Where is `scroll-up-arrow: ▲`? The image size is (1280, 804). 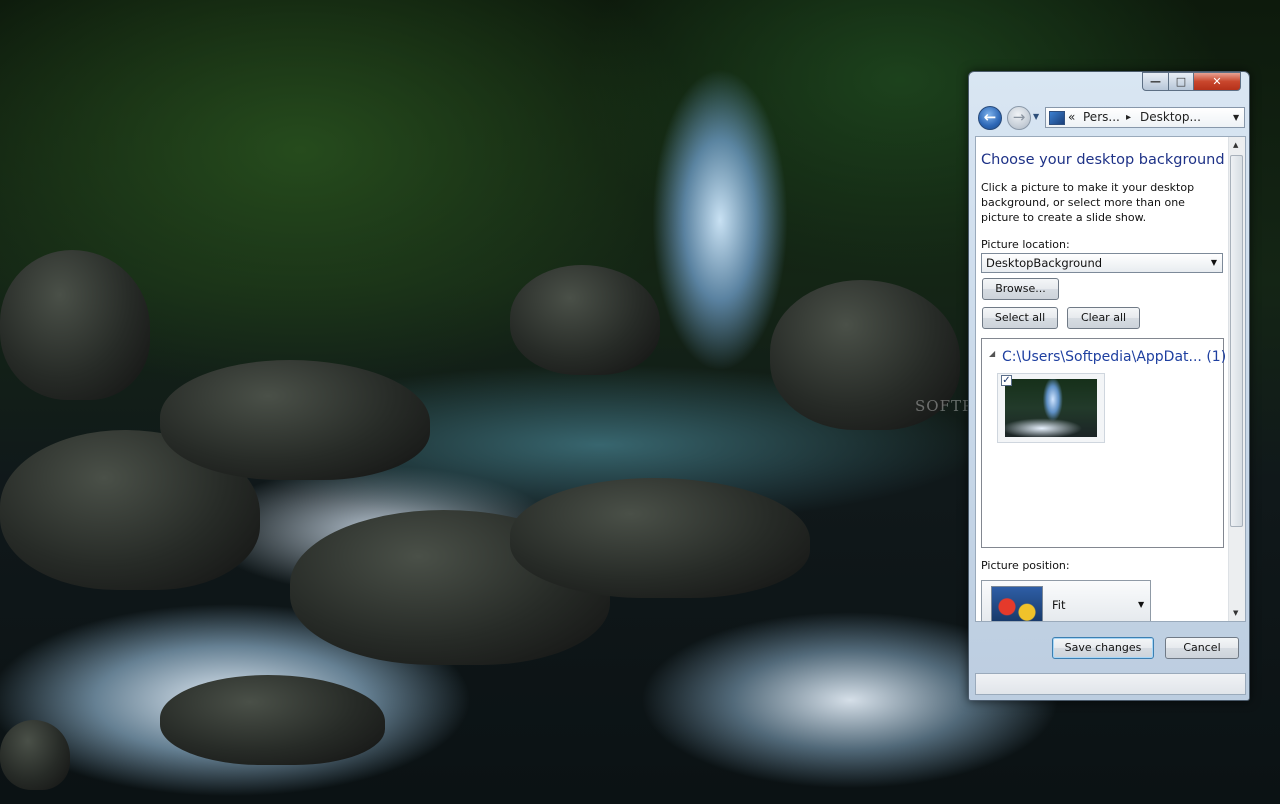
scroll-up-arrow: ▲ is located at coordinates (1235, 145).